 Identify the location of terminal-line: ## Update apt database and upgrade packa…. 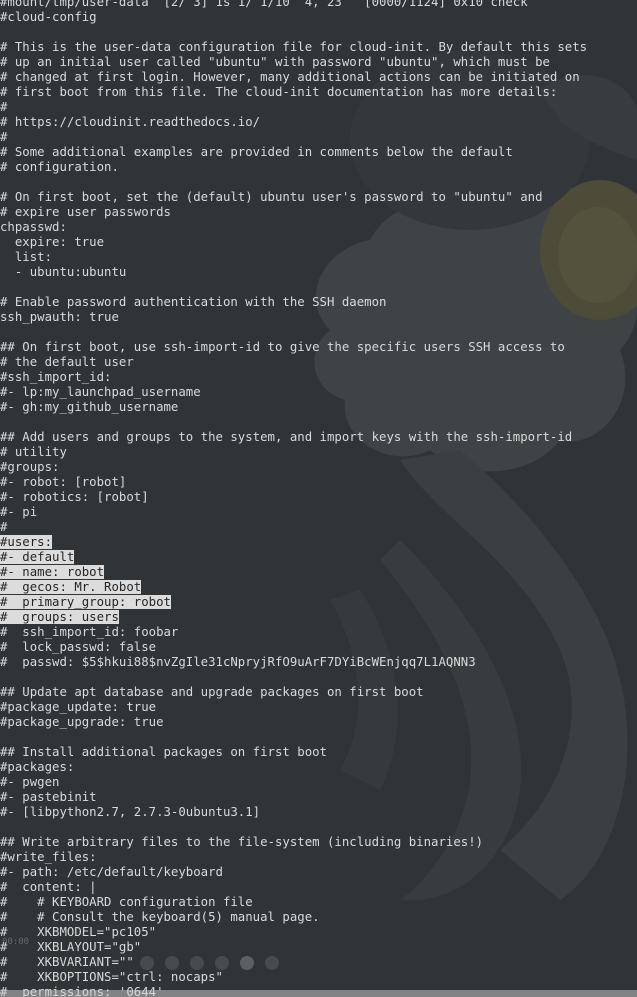
(212, 692).